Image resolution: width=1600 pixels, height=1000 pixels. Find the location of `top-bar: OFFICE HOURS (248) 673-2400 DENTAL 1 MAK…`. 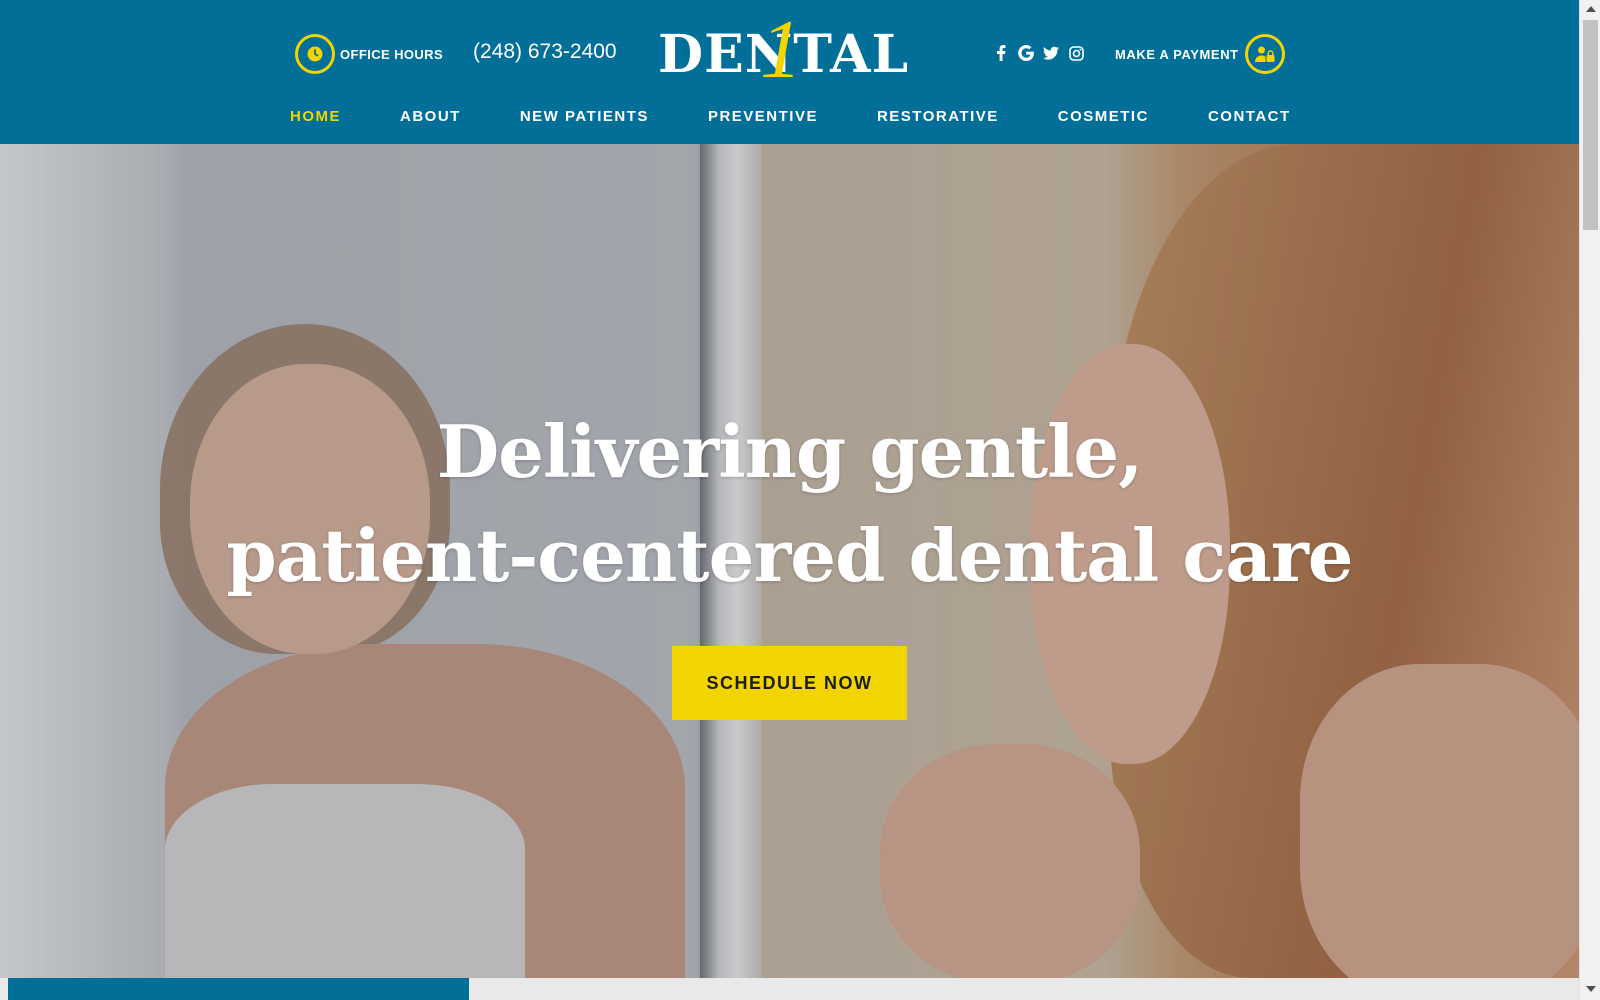

top-bar: OFFICE HOURS (248) 673-2400 DENTAL 1 MAK… is located at coordinates (789, 50).